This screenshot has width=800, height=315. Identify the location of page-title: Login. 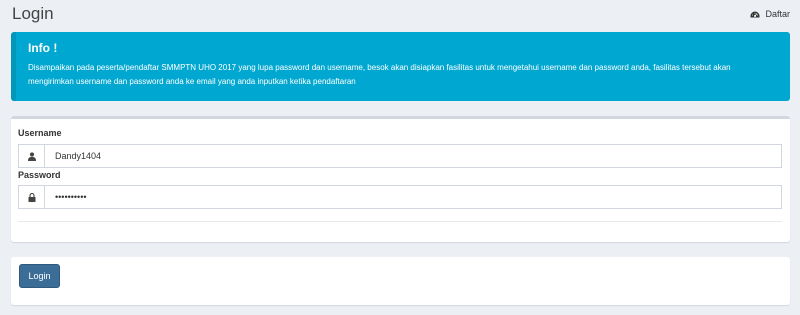
(33, 13).